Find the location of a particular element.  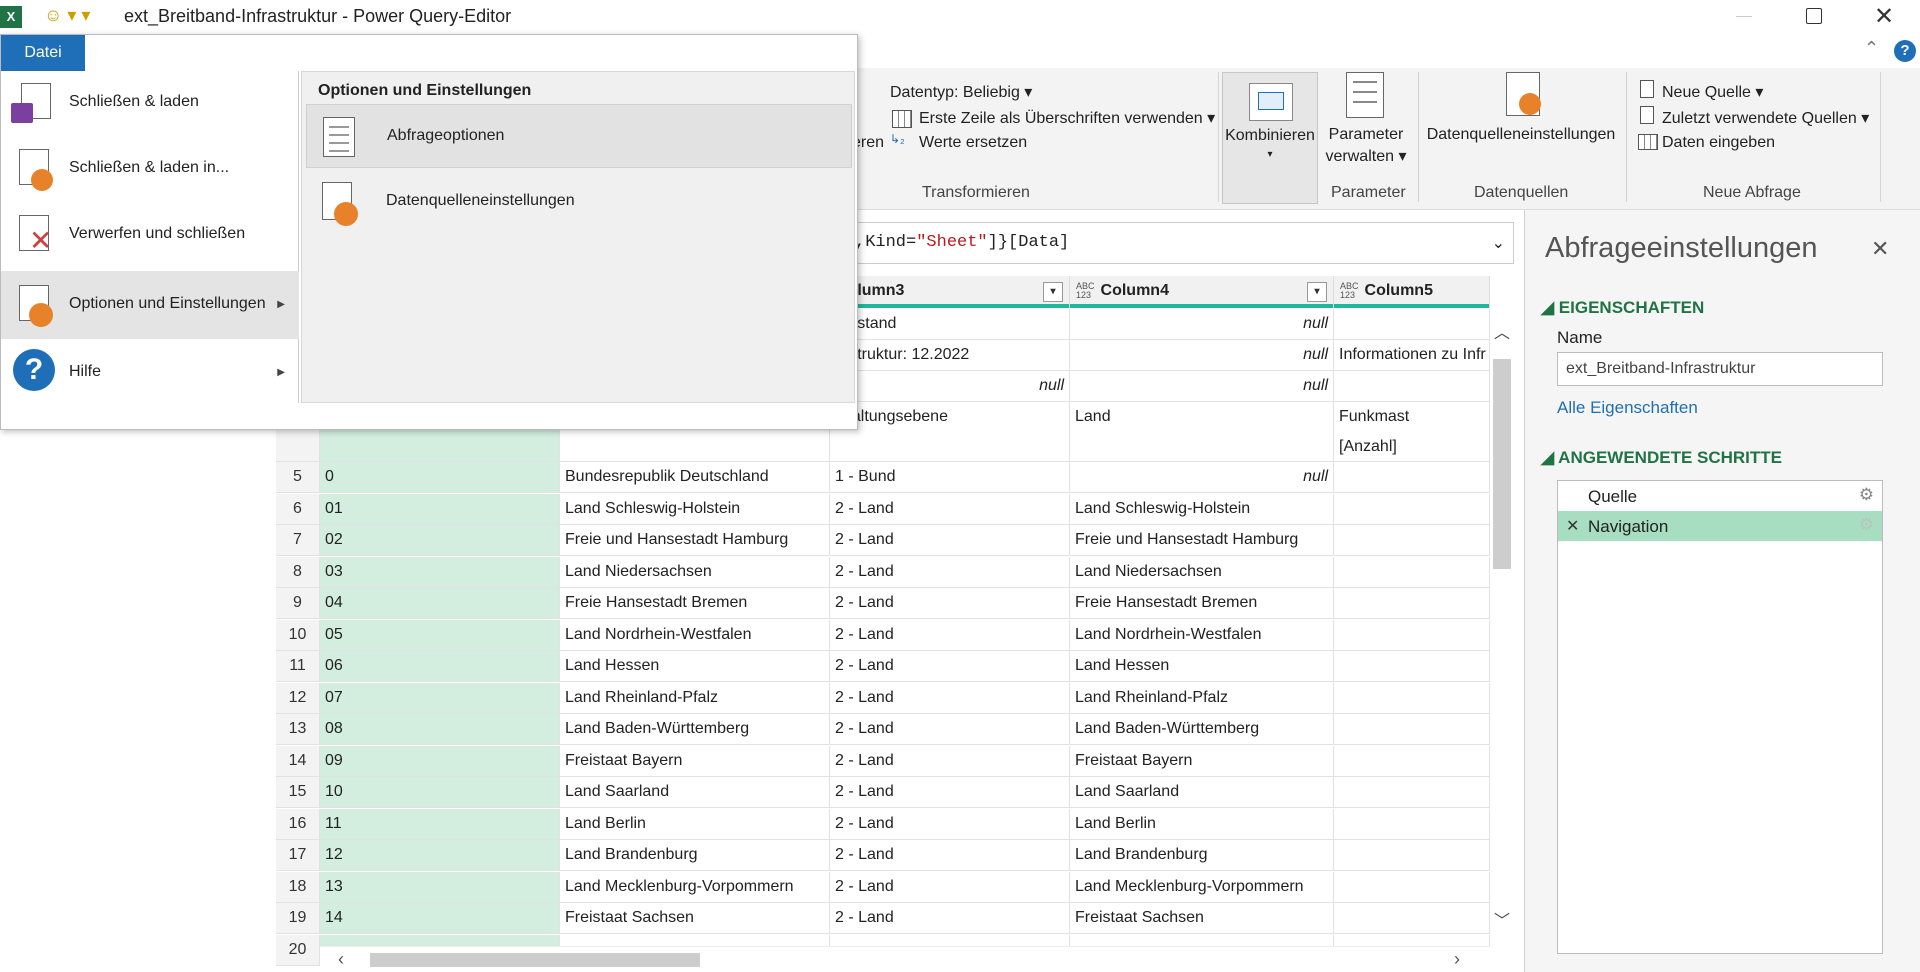

column3-filter-button: ▾ is located at coordinates (1053, 292).